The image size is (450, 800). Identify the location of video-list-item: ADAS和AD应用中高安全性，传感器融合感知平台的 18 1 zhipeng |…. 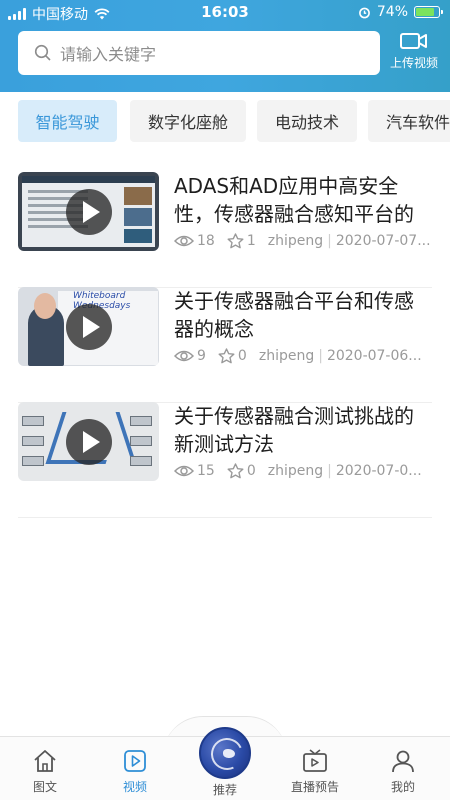
(225, 230).